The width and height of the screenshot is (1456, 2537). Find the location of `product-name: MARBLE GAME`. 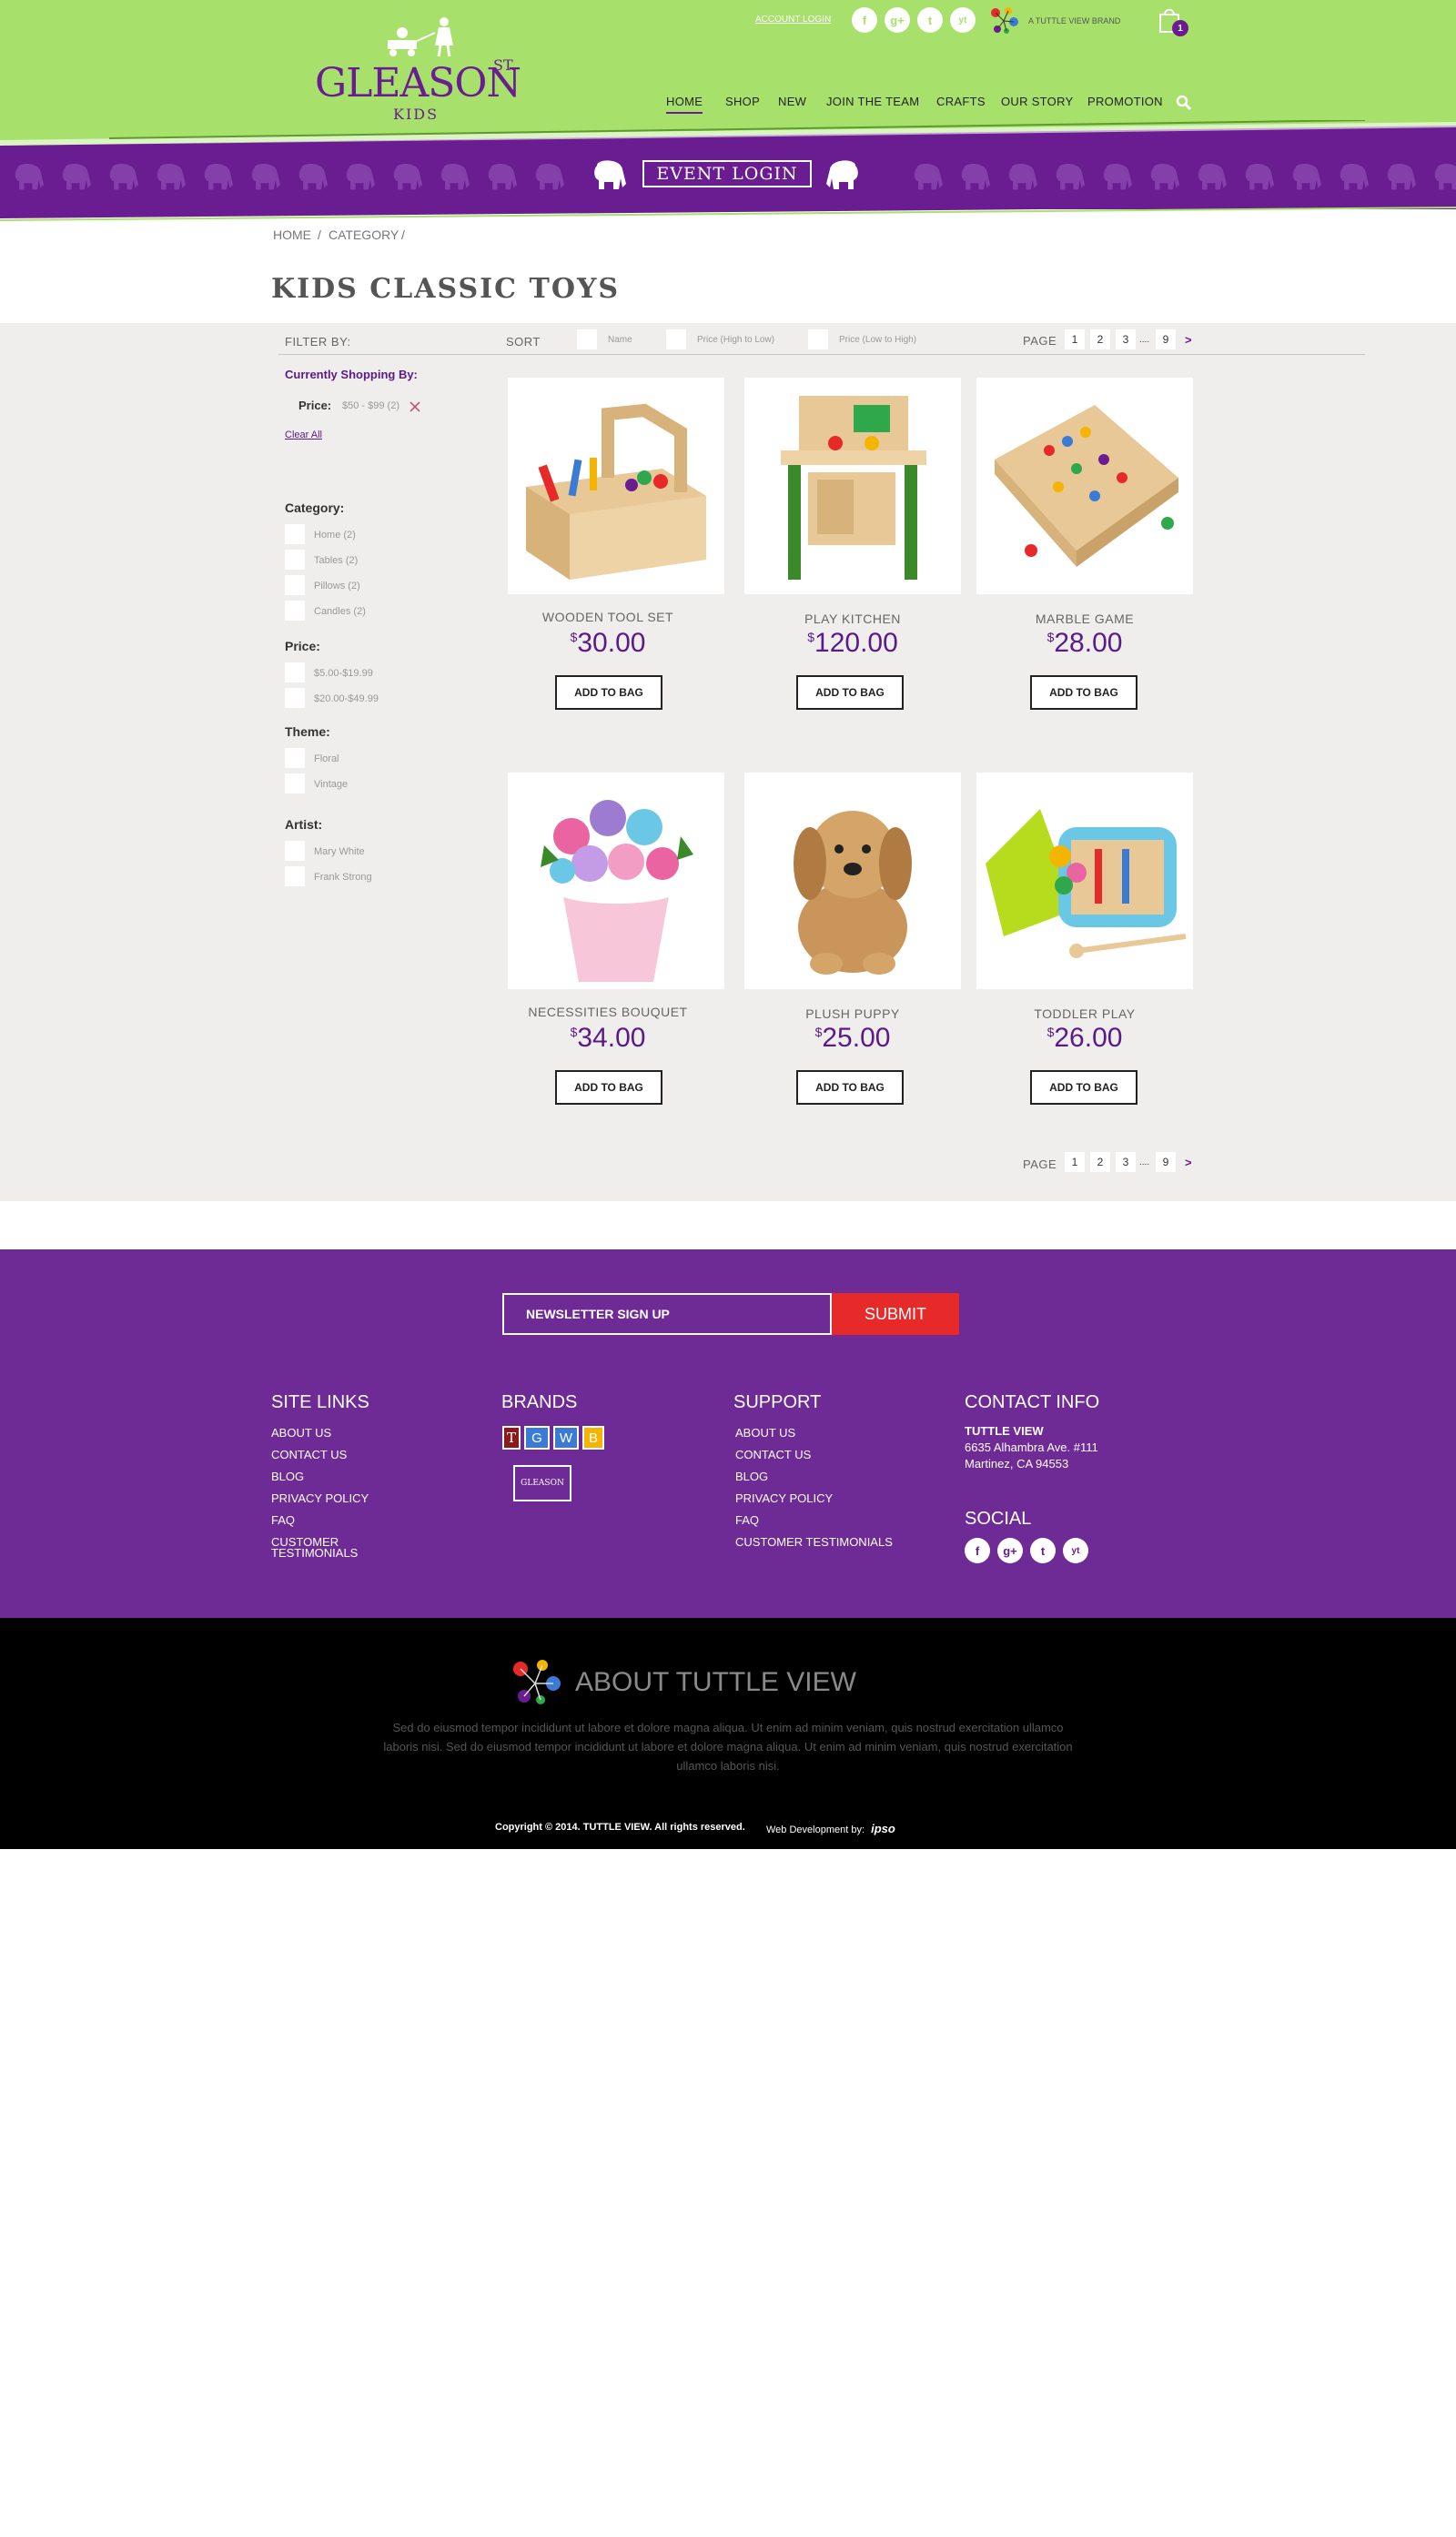

product-name: MARBLE GAME is located at coordinates (1085, 619).